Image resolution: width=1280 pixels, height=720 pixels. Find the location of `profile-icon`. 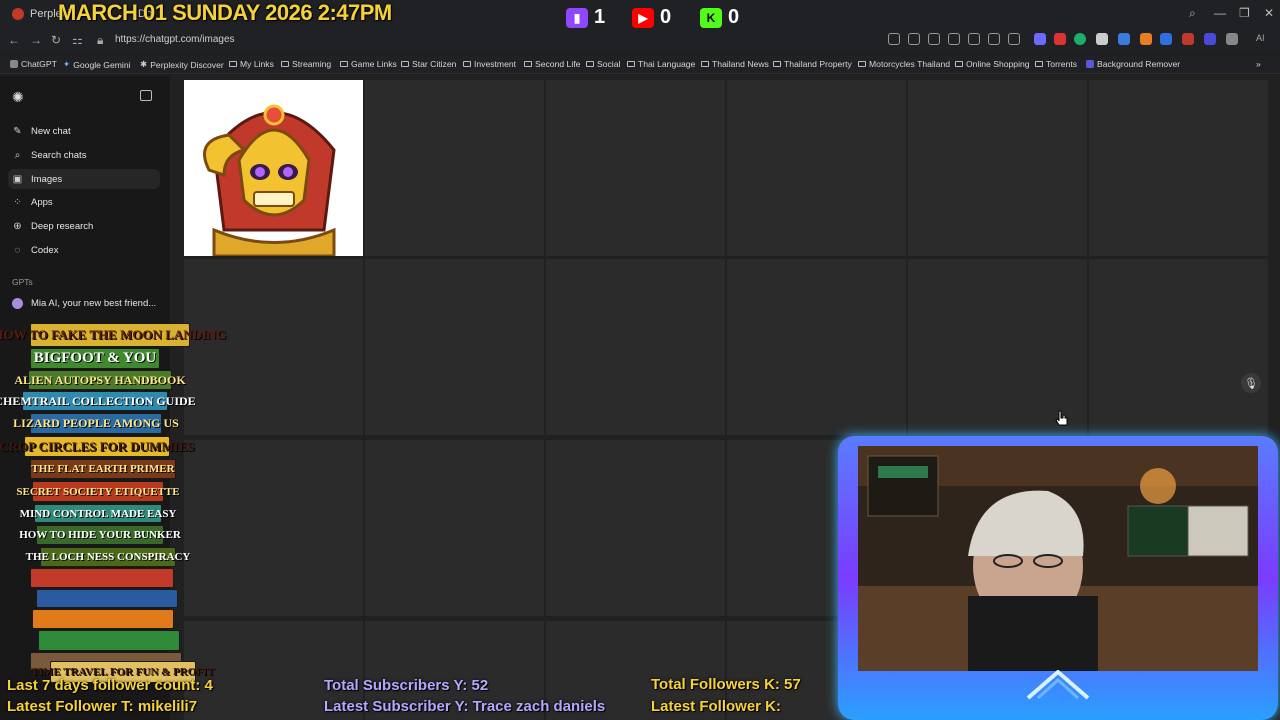

profile-icon is located at coordinates (1014, 39).